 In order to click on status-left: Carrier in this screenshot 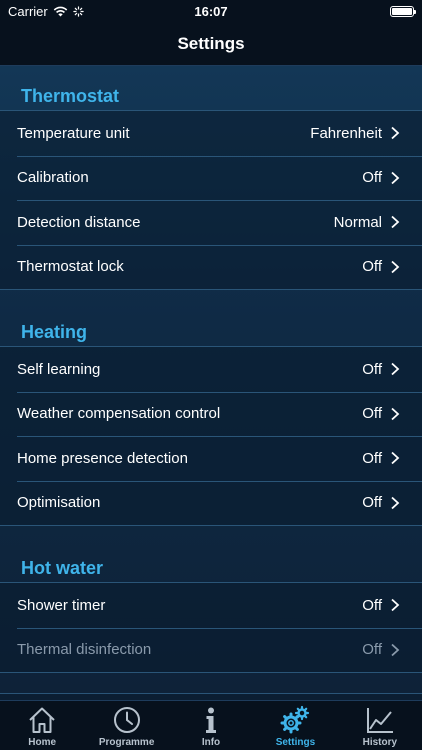, I will do `click(46, 11)`.